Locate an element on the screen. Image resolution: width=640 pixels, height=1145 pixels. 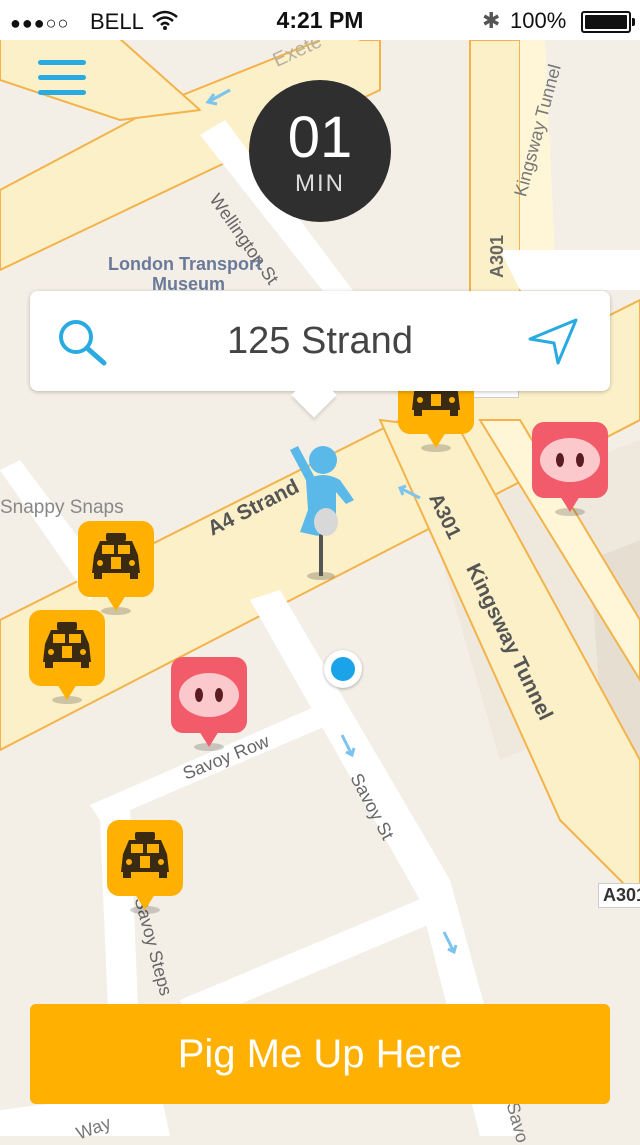
battery-fill is located at coordinates (606, 22).